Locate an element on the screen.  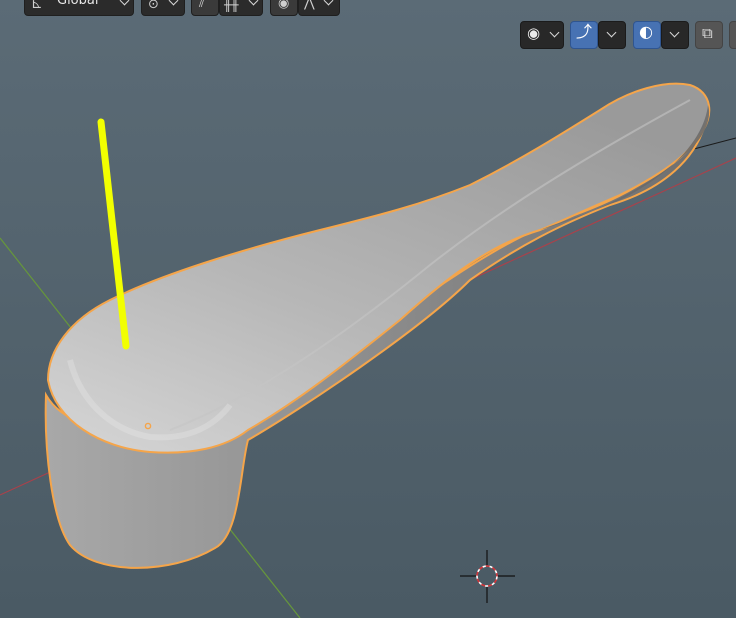
xray-toggle-icon: ⧉ is located at coordinates (707, 33).